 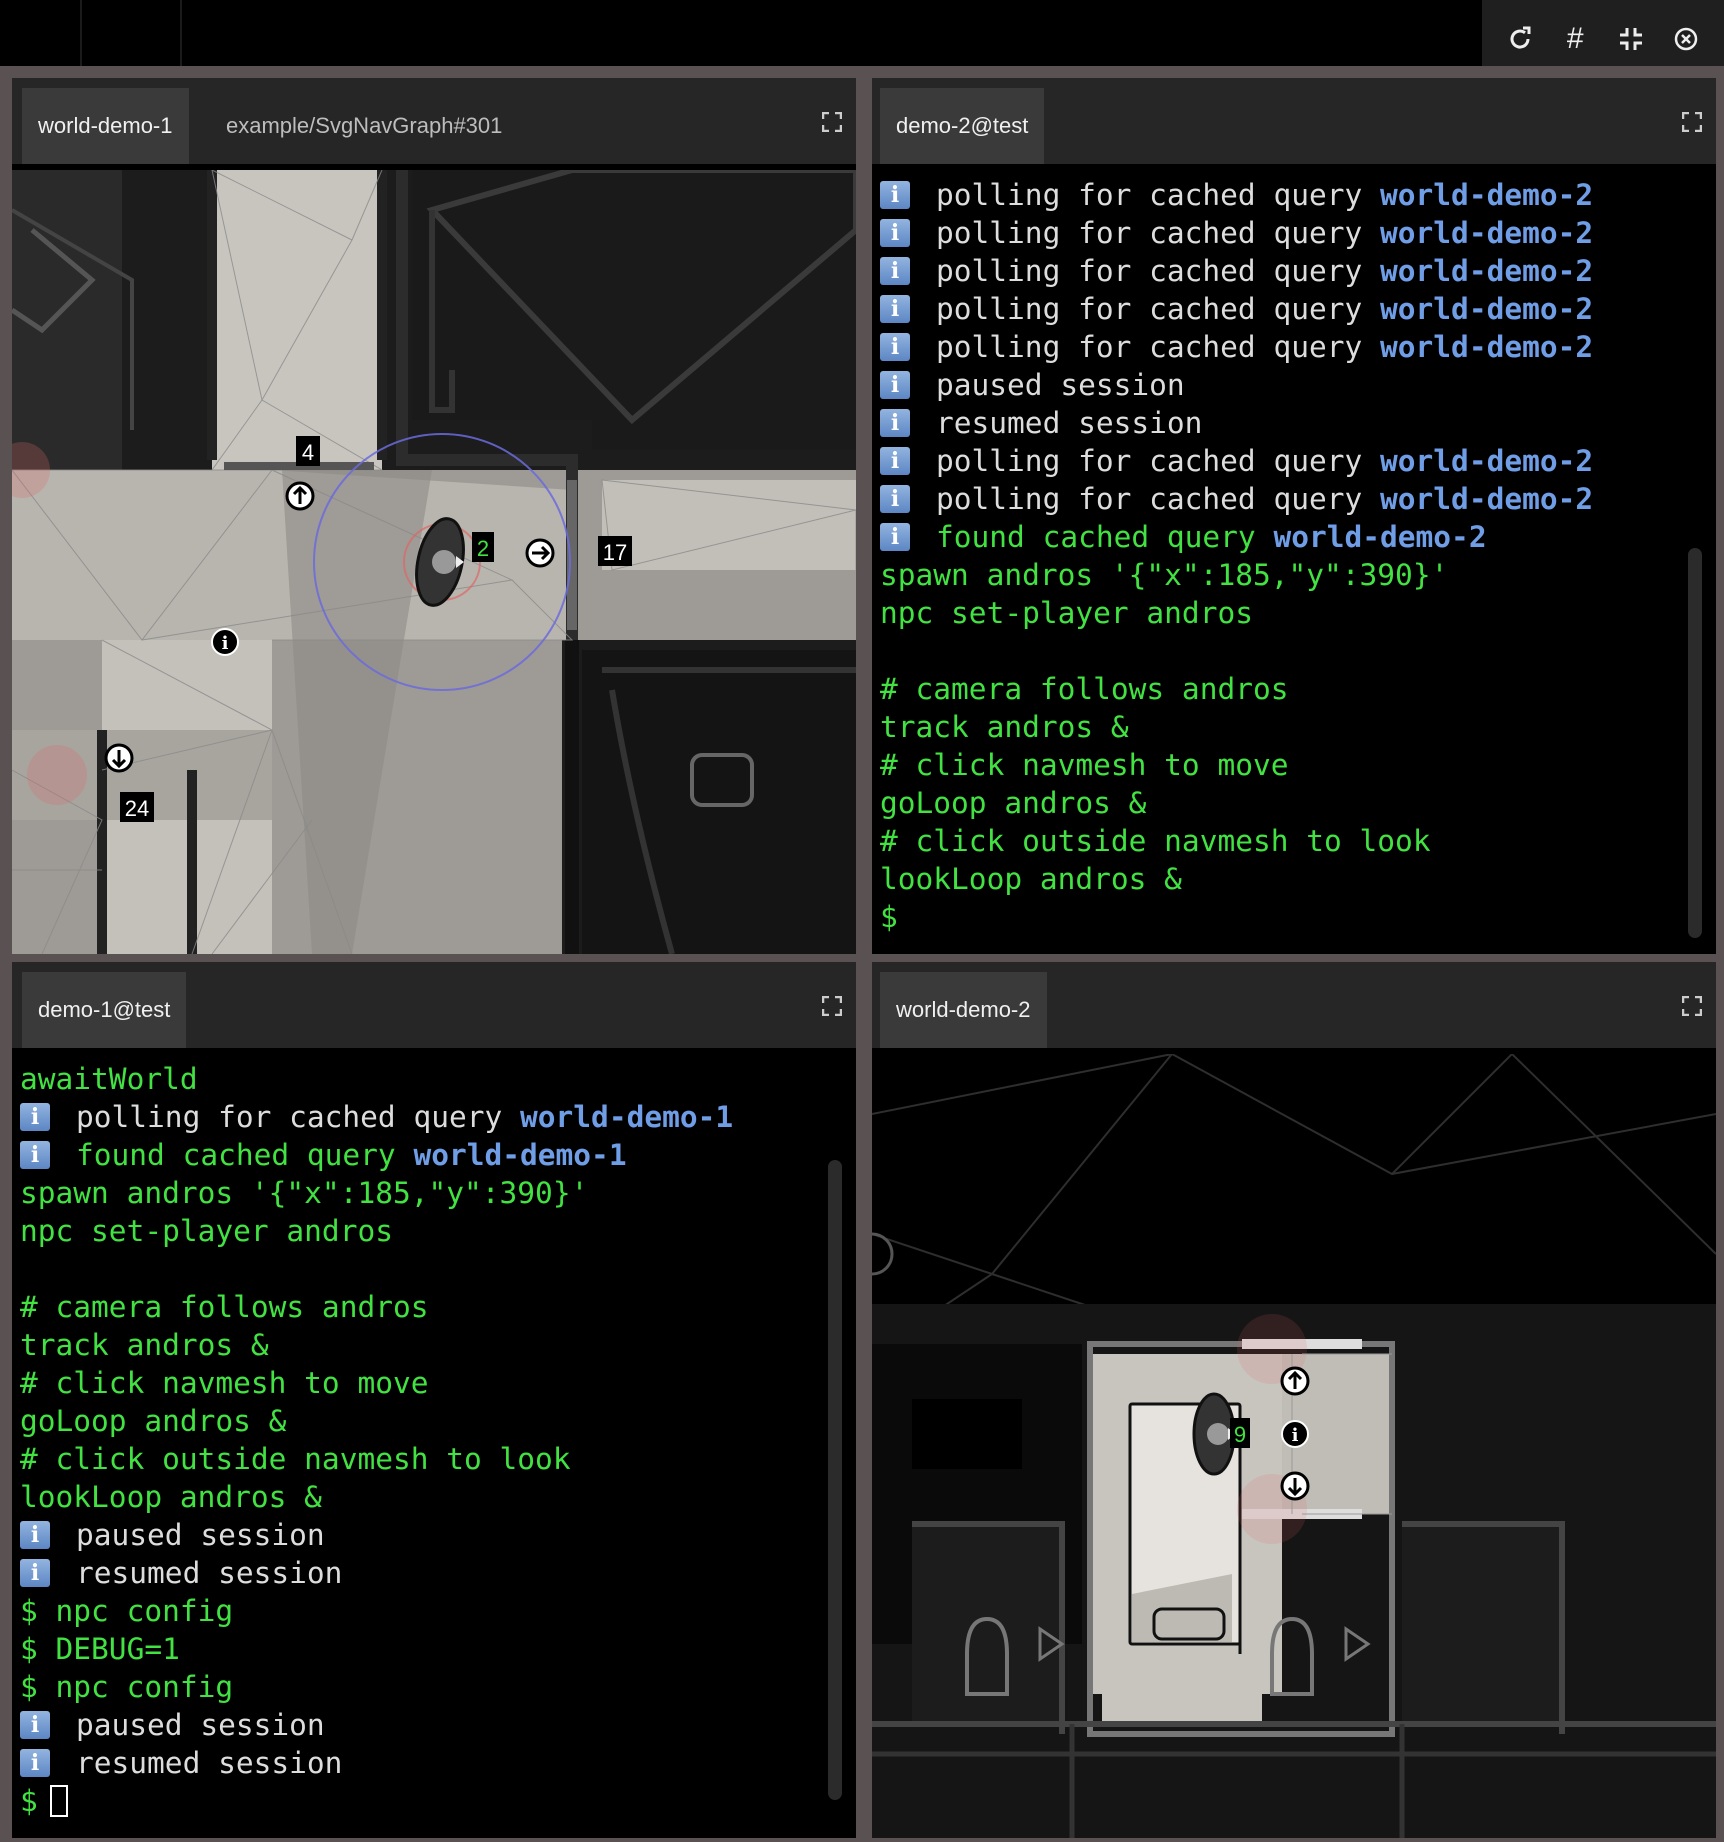 What do you see at coordinates (434, 1649) in the screenshot?
I see `terminal-line: $ DEBUG=1` at bounding box center [434, 1649].